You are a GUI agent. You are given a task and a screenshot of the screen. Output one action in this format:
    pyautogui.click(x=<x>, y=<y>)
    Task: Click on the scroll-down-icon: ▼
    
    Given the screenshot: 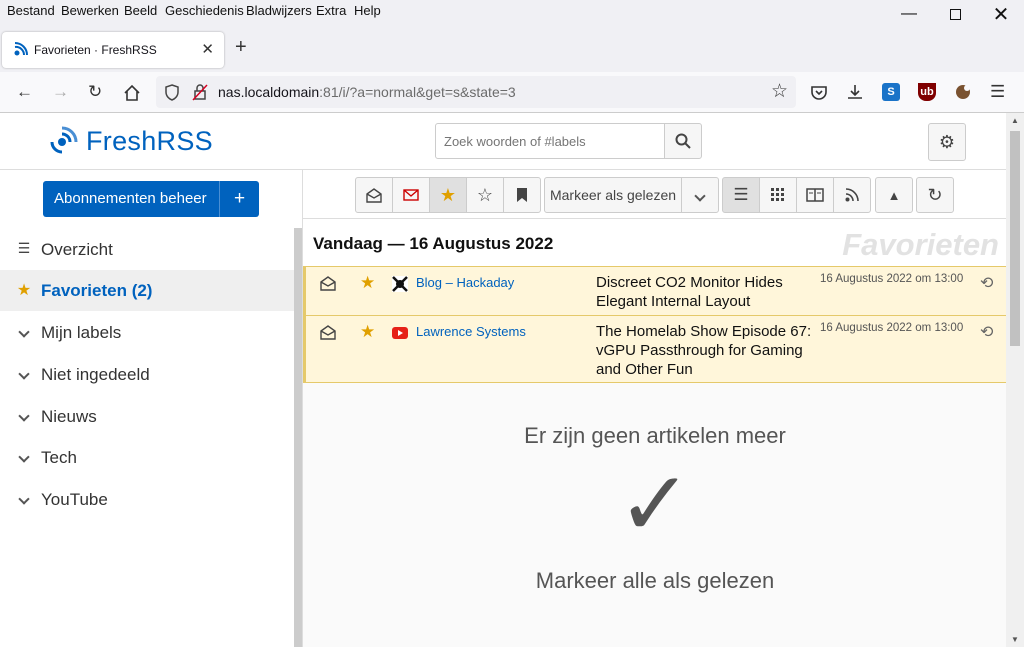 What is the action you would take?
    pyautogui.click(x=1015, y=639)
    